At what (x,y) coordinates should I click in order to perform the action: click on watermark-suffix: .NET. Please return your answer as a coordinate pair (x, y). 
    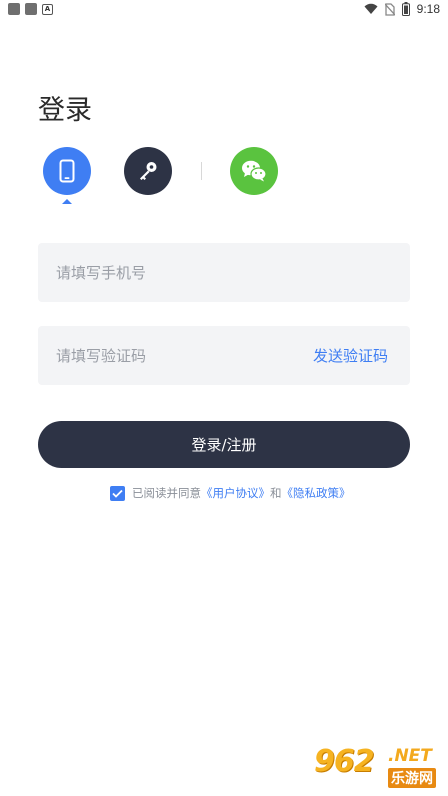
    Looking at the image, I should click on (410, 756).